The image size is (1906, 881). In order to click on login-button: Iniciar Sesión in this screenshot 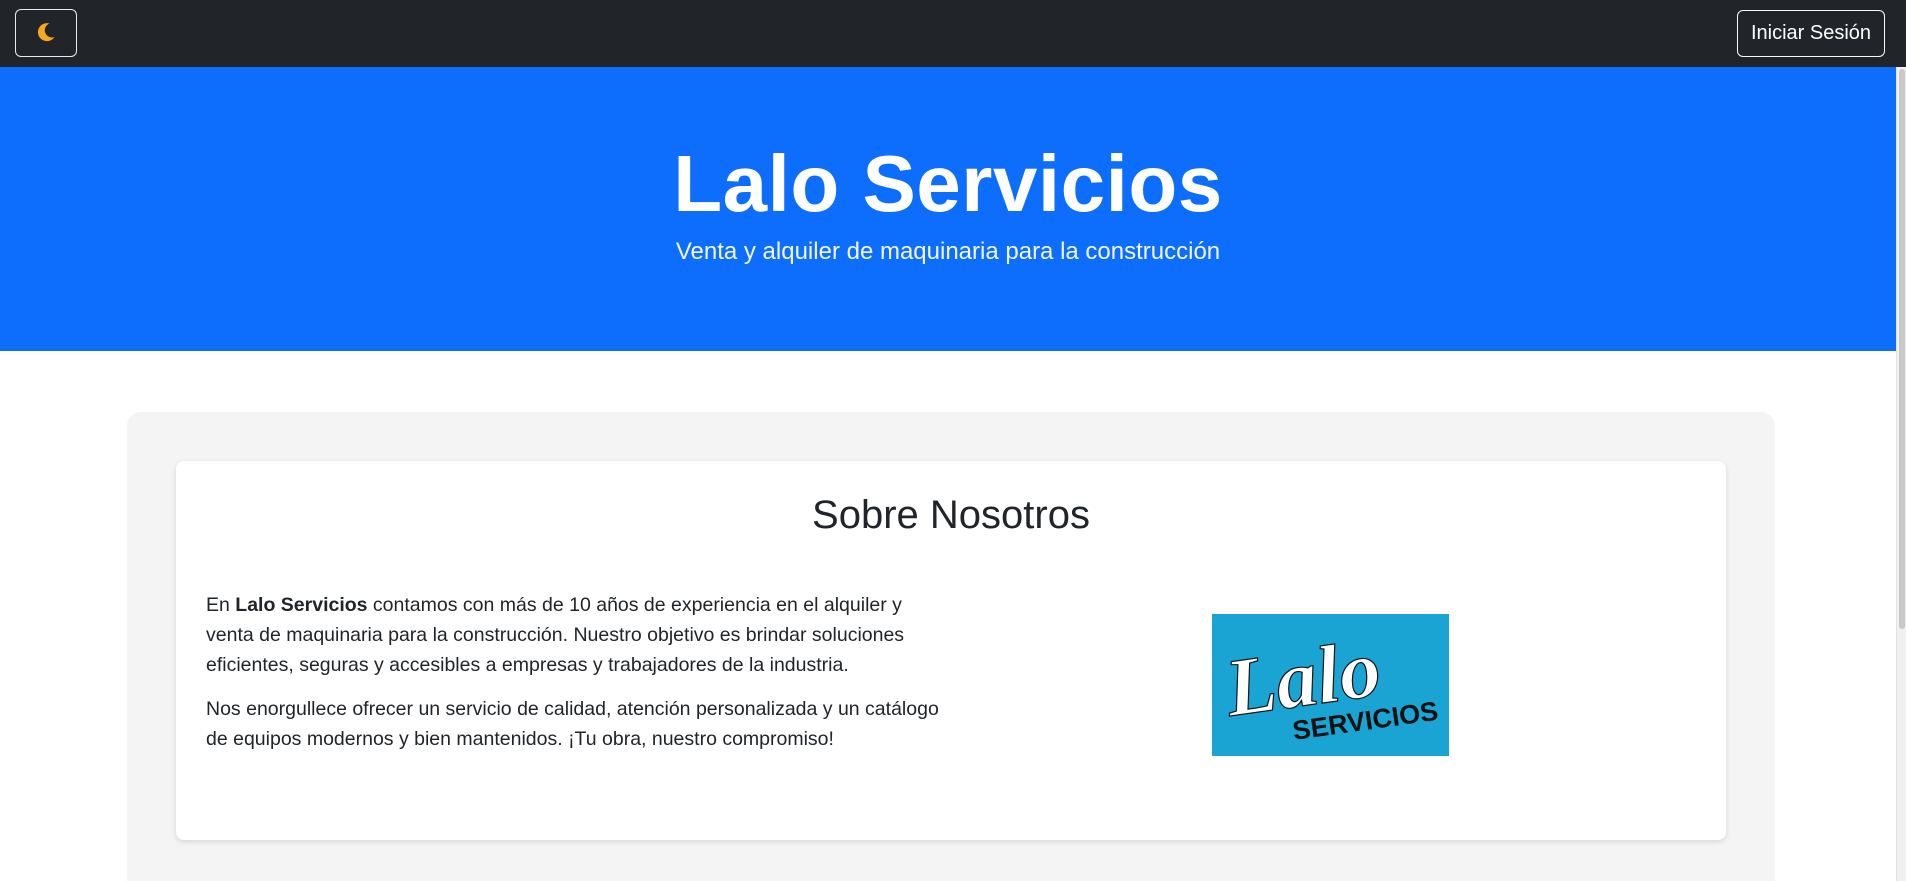, I will do `click(1811, 33)`.